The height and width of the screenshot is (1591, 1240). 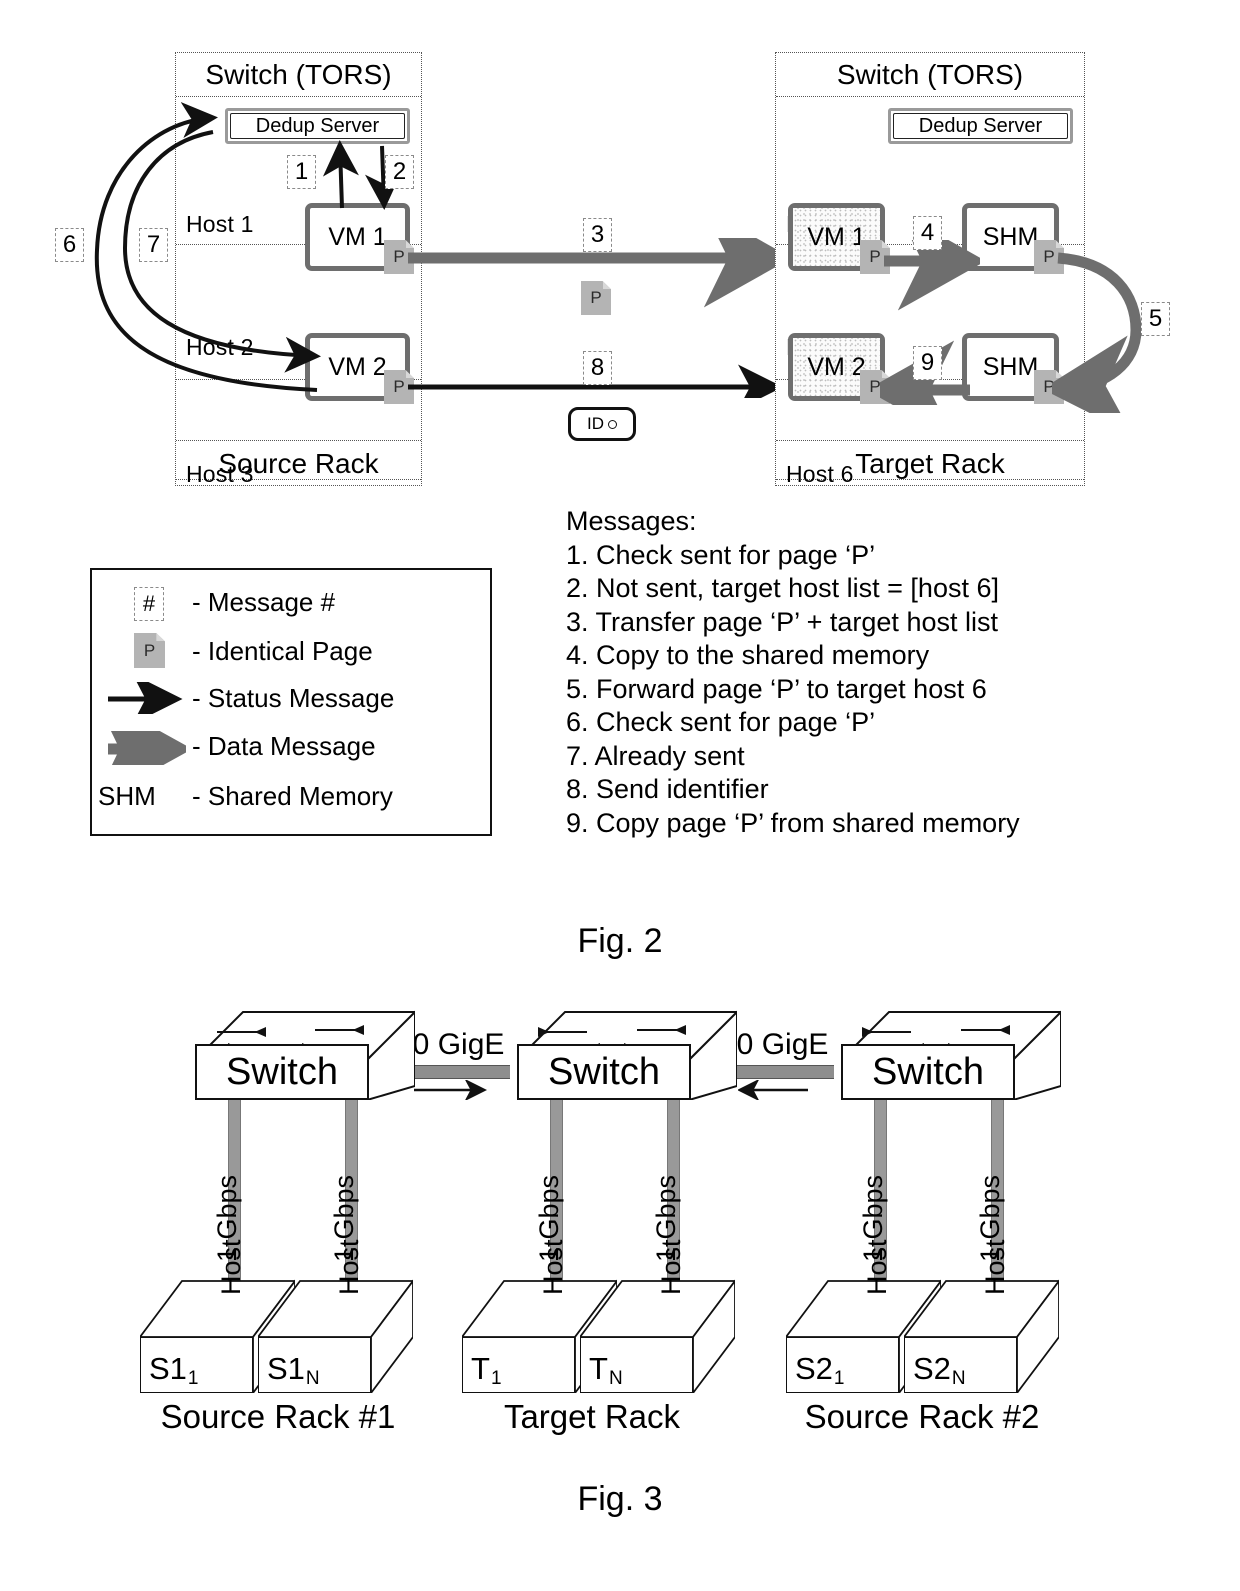 I want to click on target-dedup-server-label: Dedup Server, so click(x=980, y=126).